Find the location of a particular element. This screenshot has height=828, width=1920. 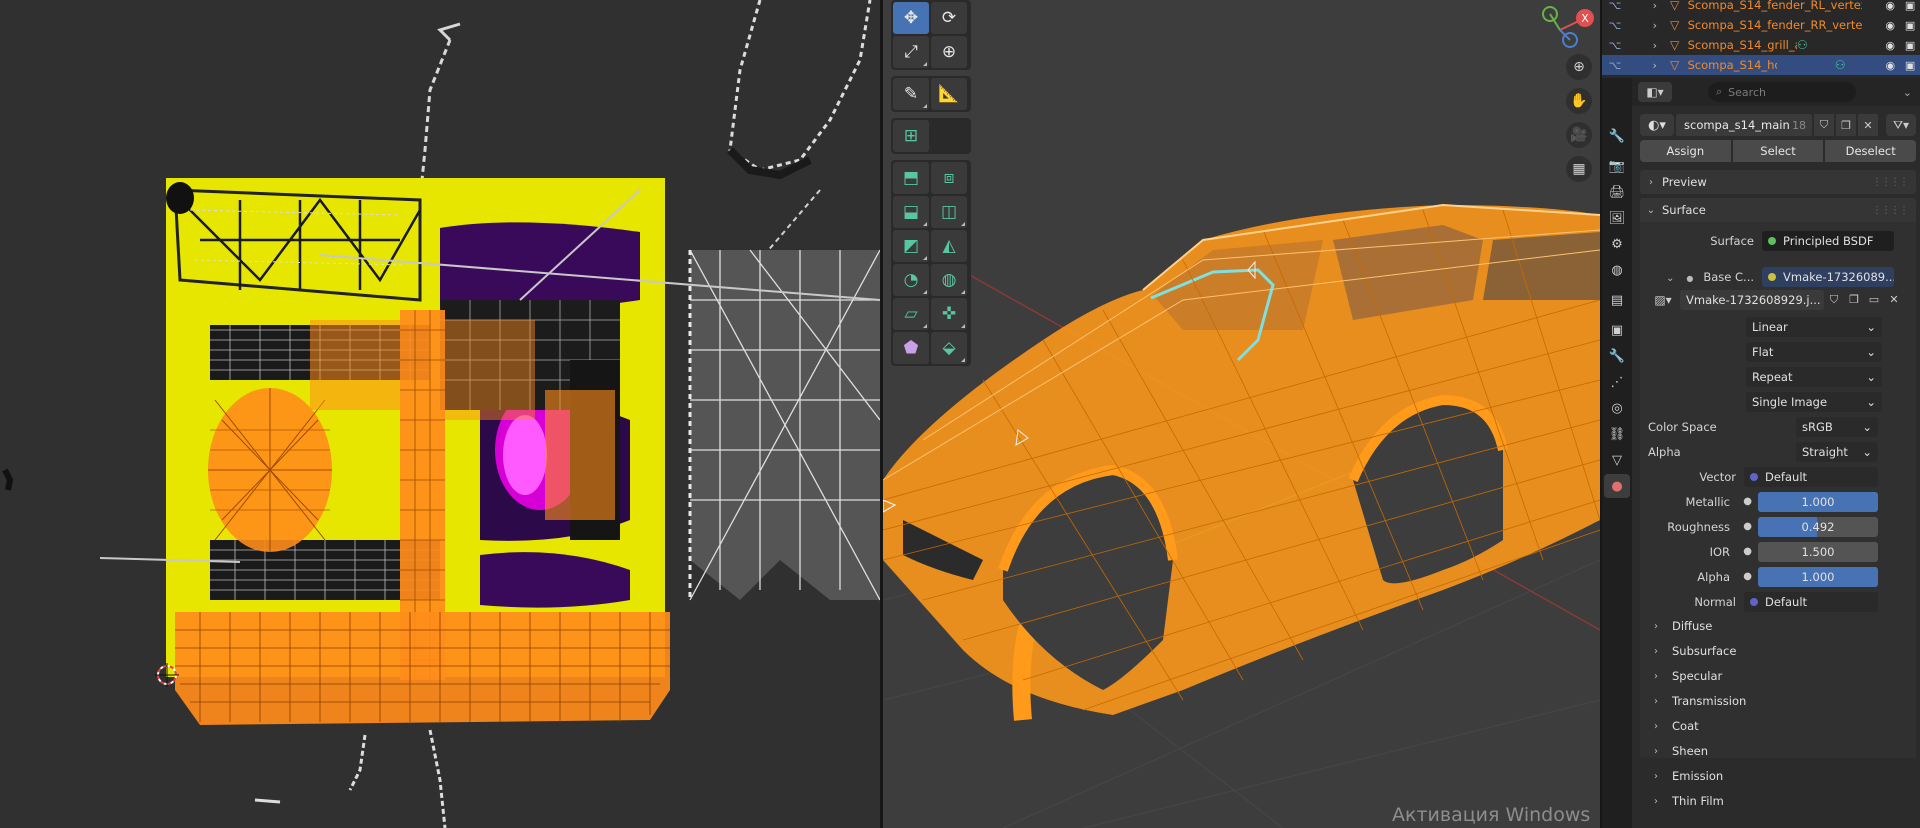

preview-panel-header: › Preview ⋮⋮⋮⋮ is located at coordinates (1778, 182).